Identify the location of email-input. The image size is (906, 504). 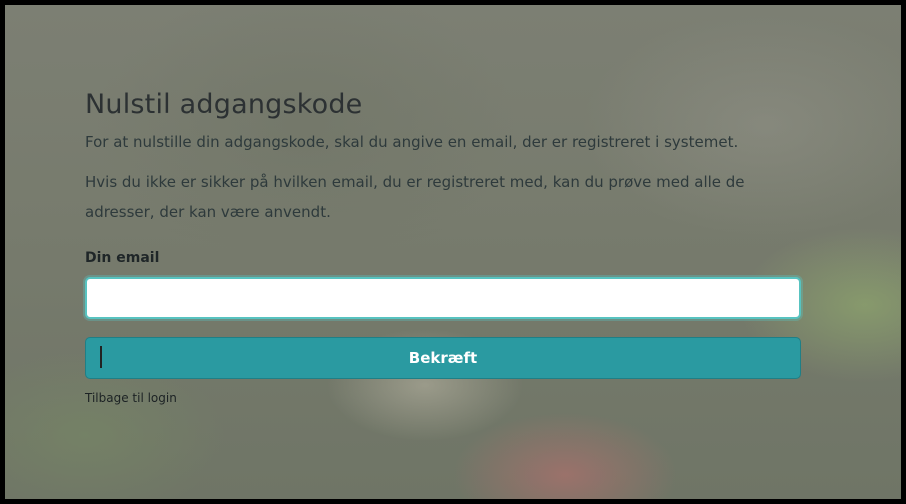
(443, 298).